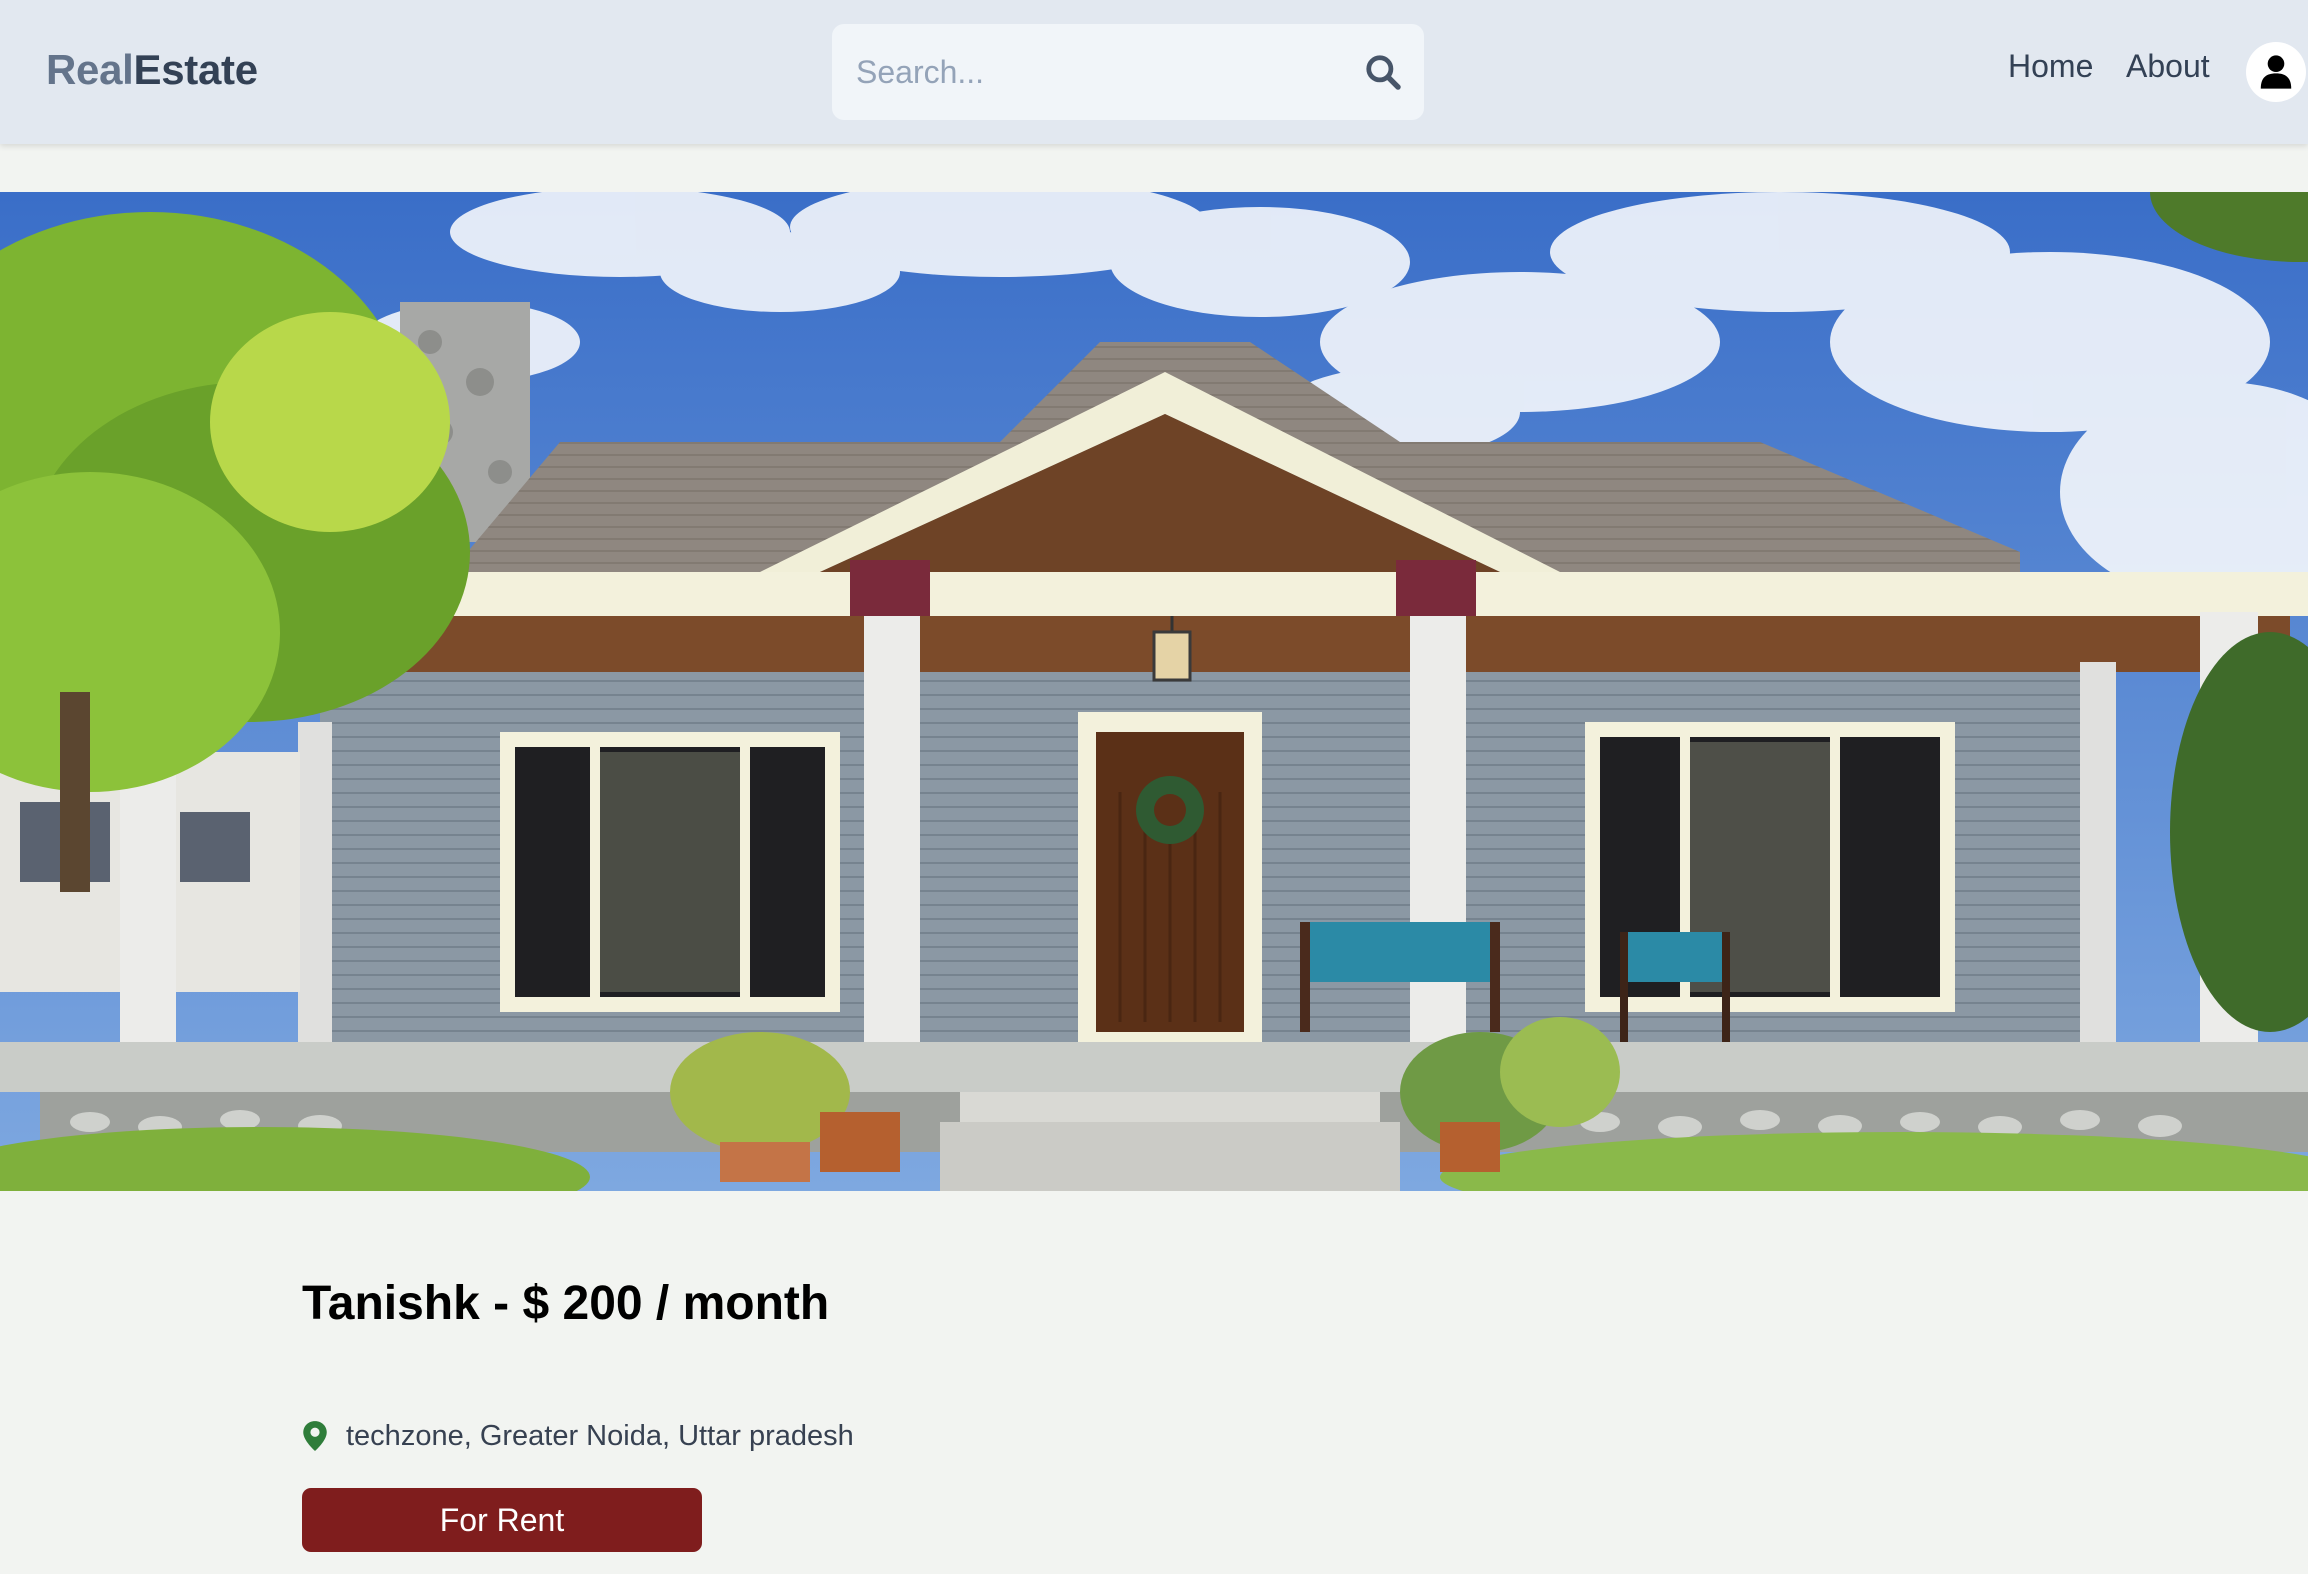  I want to click on user-icon, so click(2276, 72).